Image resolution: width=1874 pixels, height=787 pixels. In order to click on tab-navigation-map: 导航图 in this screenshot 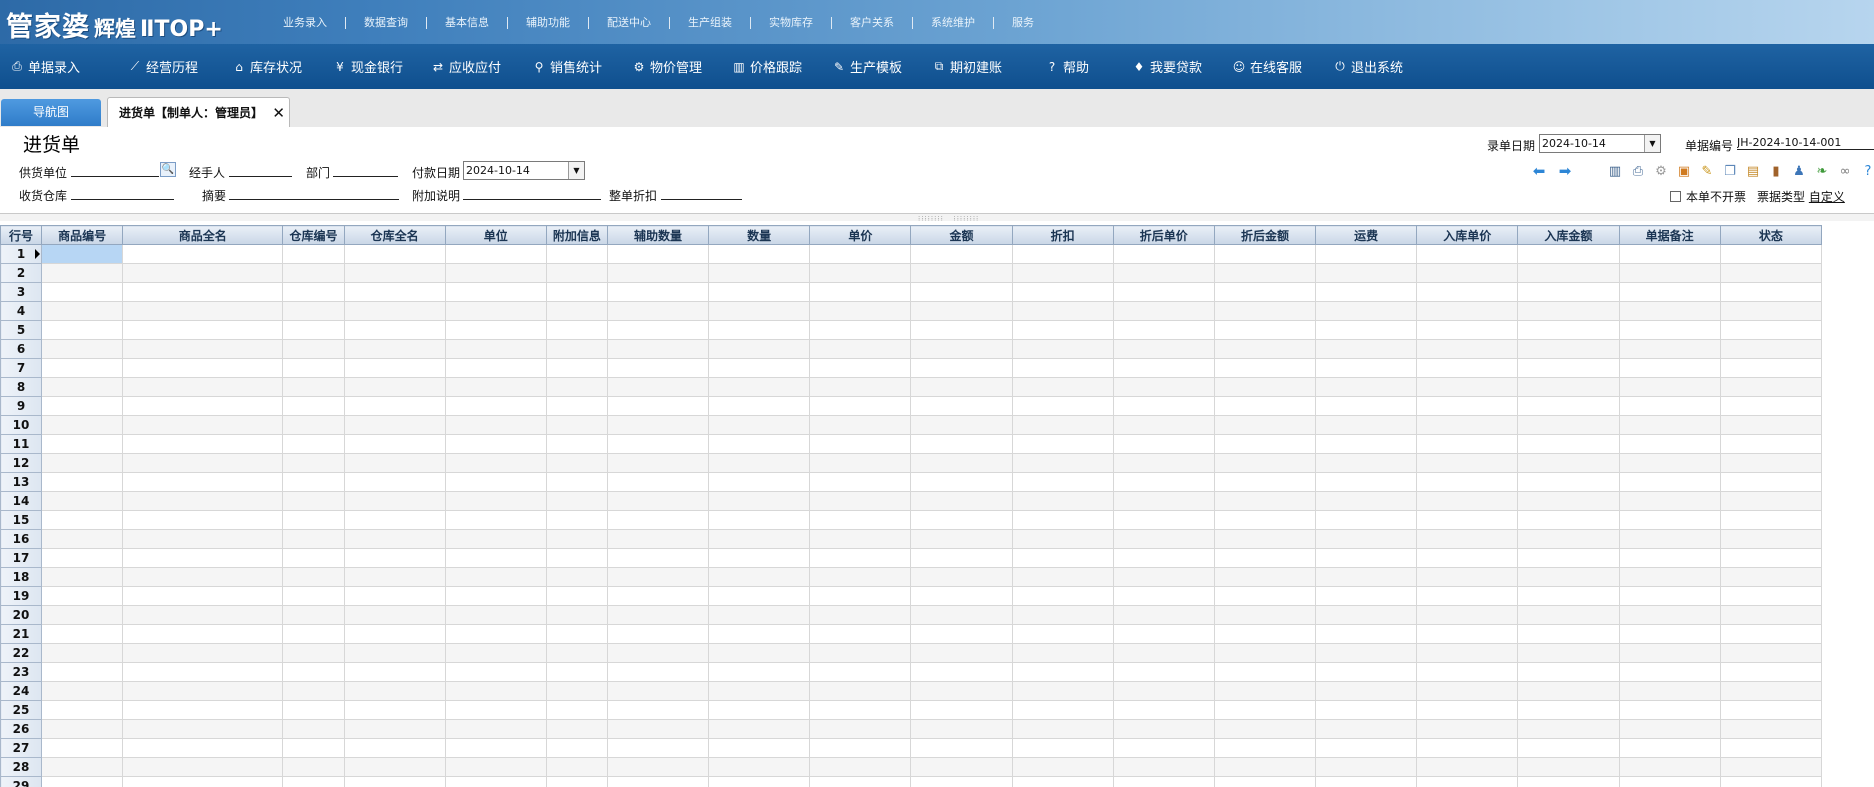, I will do `click(51, 112)`.